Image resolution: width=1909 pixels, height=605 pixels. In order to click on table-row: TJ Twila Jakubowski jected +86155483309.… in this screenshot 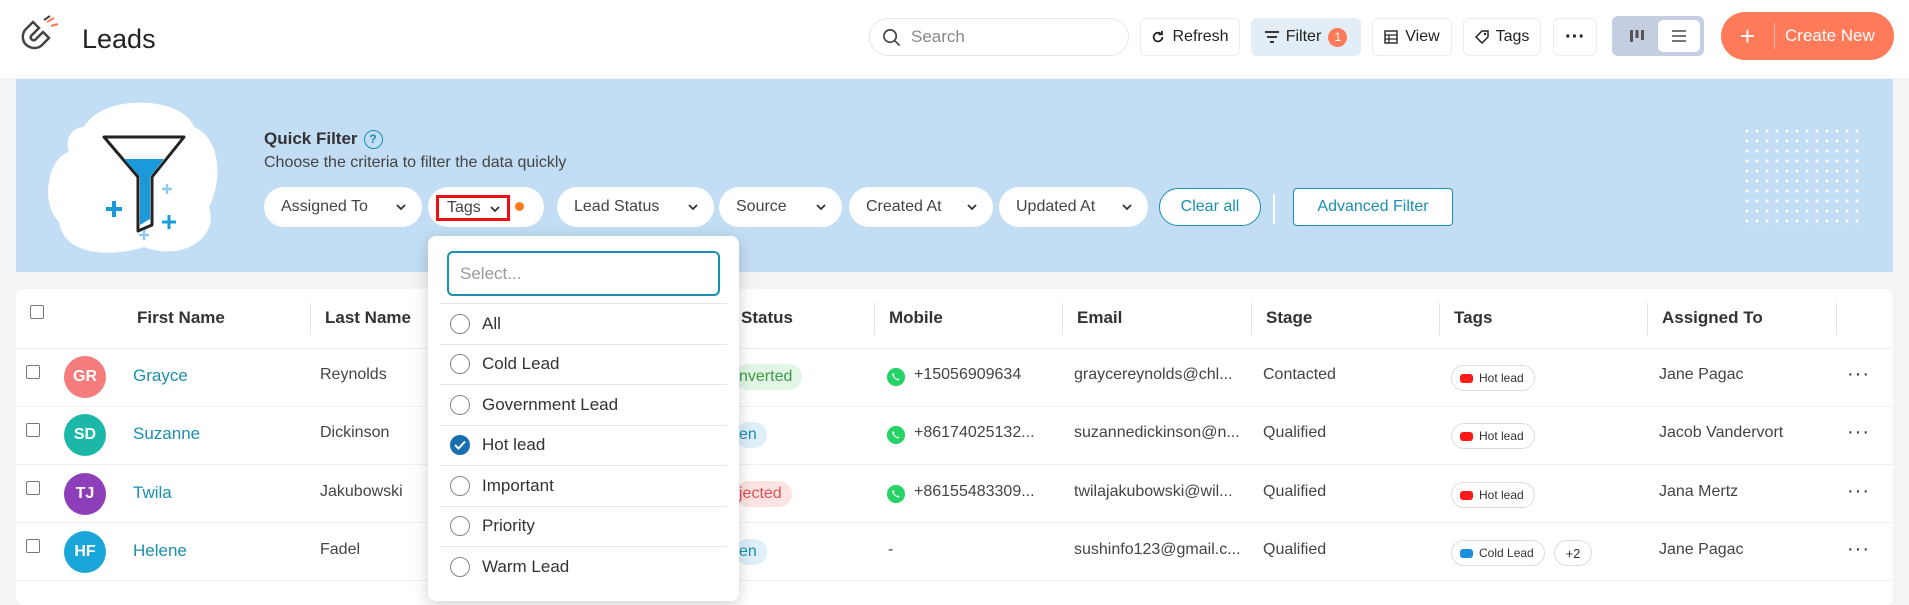, I will do `click(954, 494)`.